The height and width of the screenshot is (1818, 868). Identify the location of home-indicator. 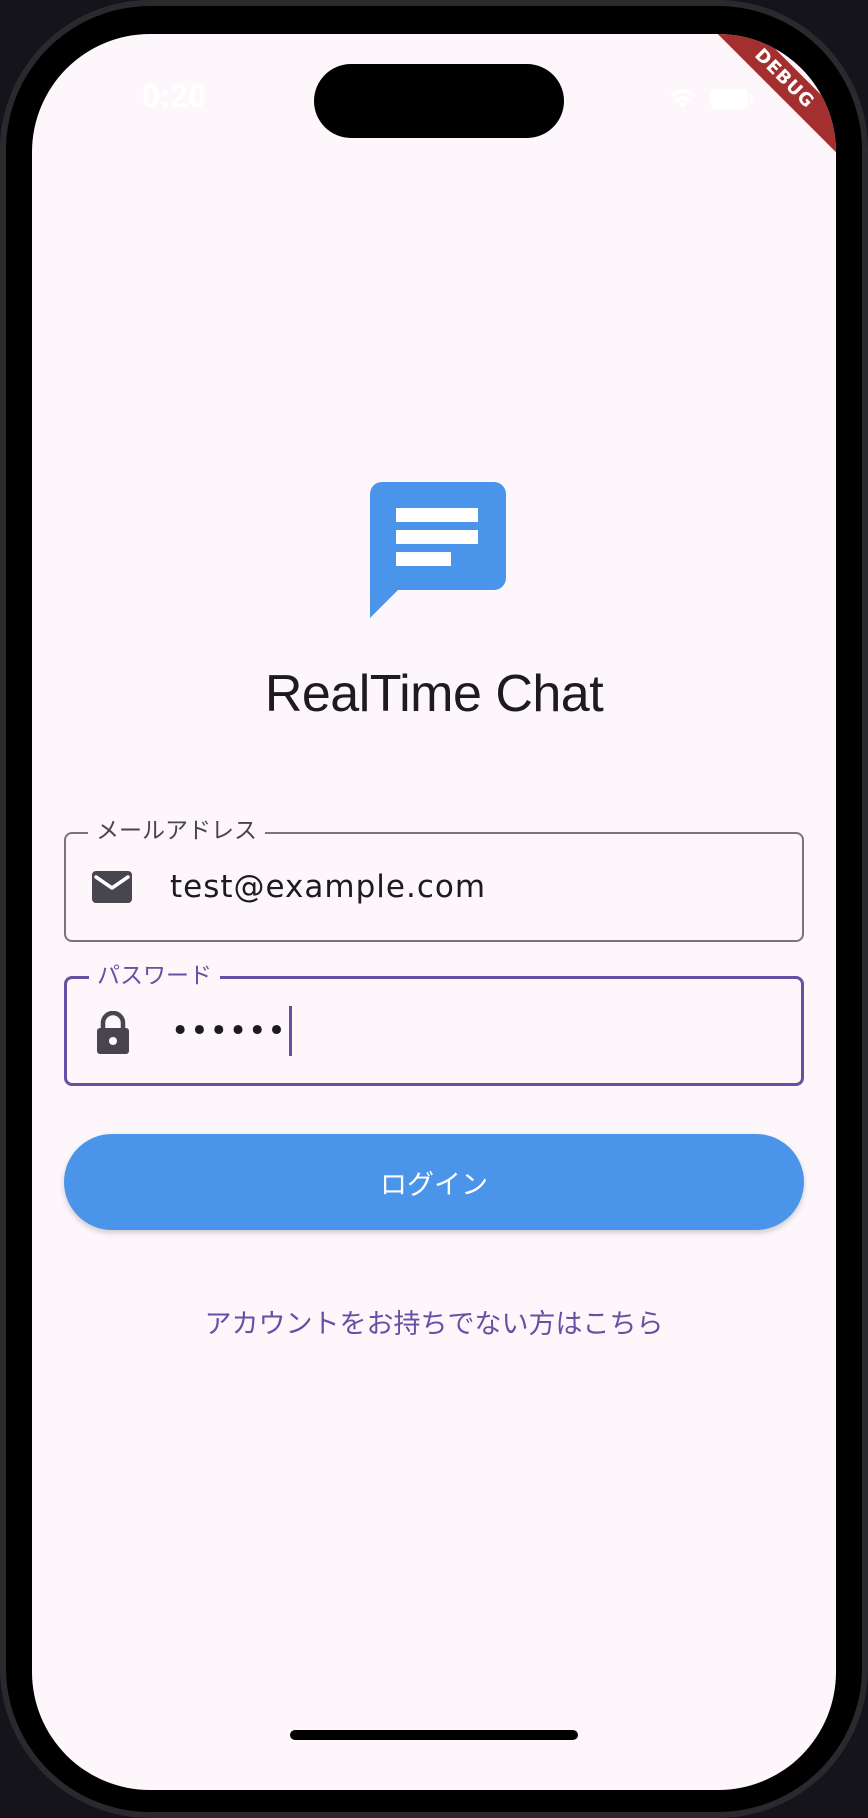
(434, 1735).